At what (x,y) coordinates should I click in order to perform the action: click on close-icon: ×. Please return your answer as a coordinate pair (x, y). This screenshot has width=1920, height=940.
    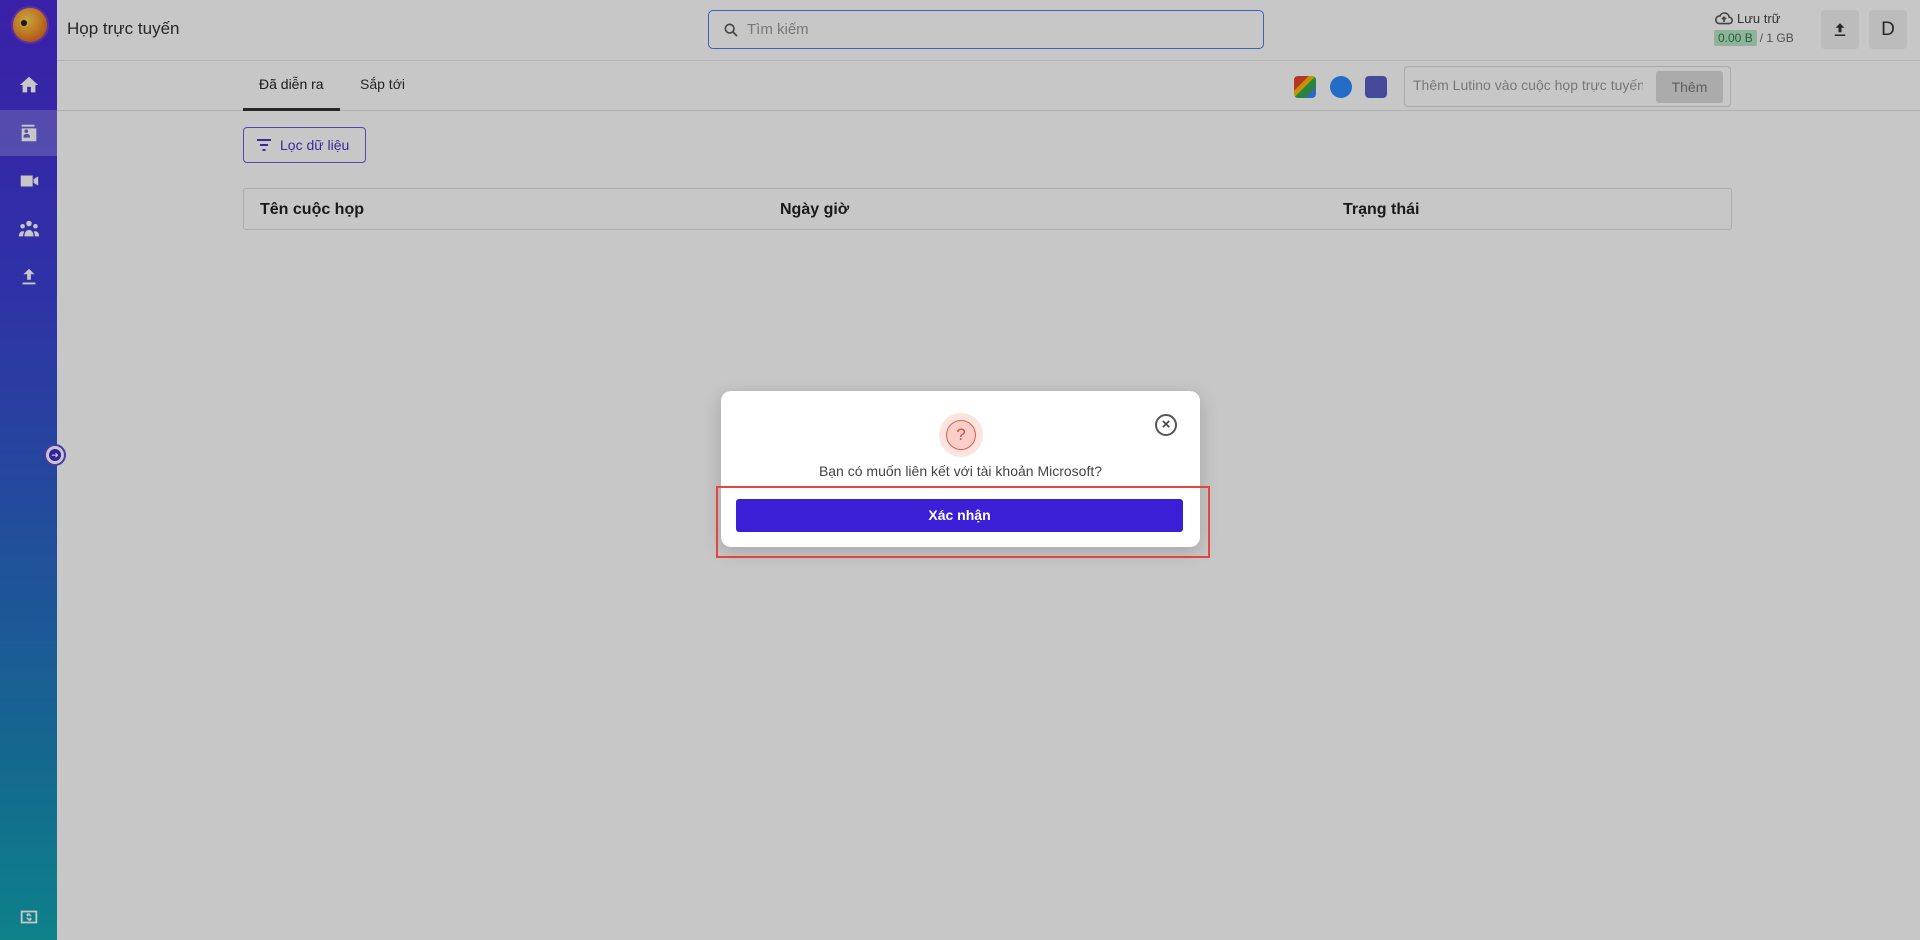
    Looking at the image, I should click on (1166, 425).